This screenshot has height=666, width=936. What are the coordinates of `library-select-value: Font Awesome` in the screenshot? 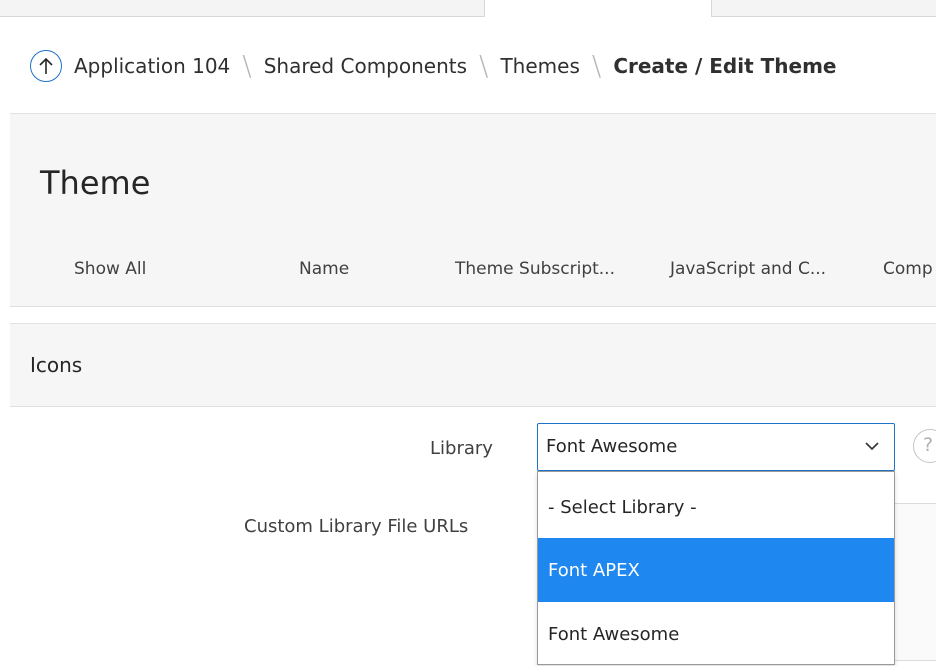 It's located at (612, 446).